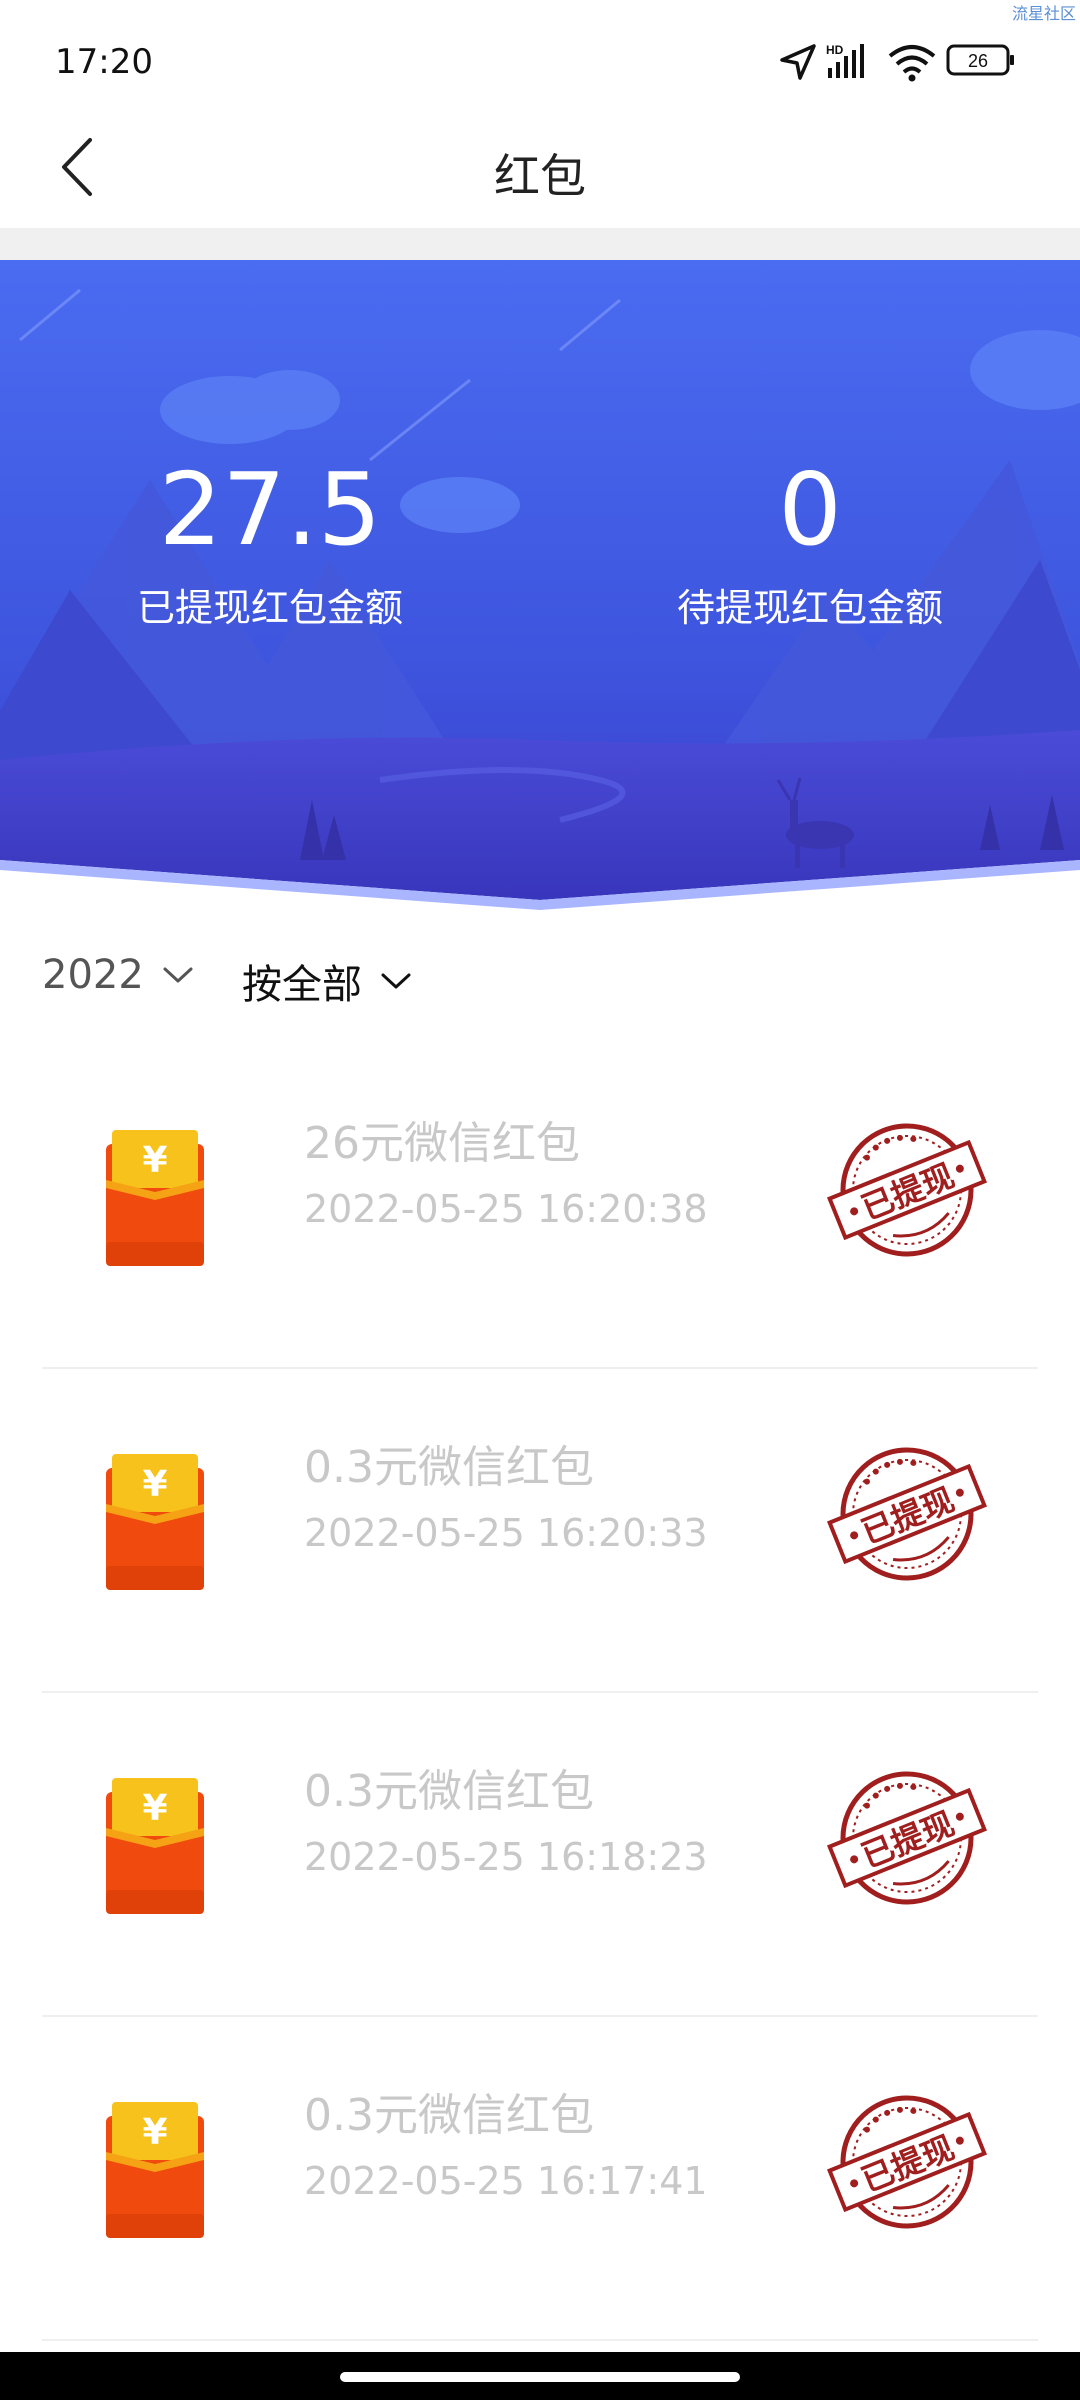  I want to click on battery-level: 26, so click(978, 61).